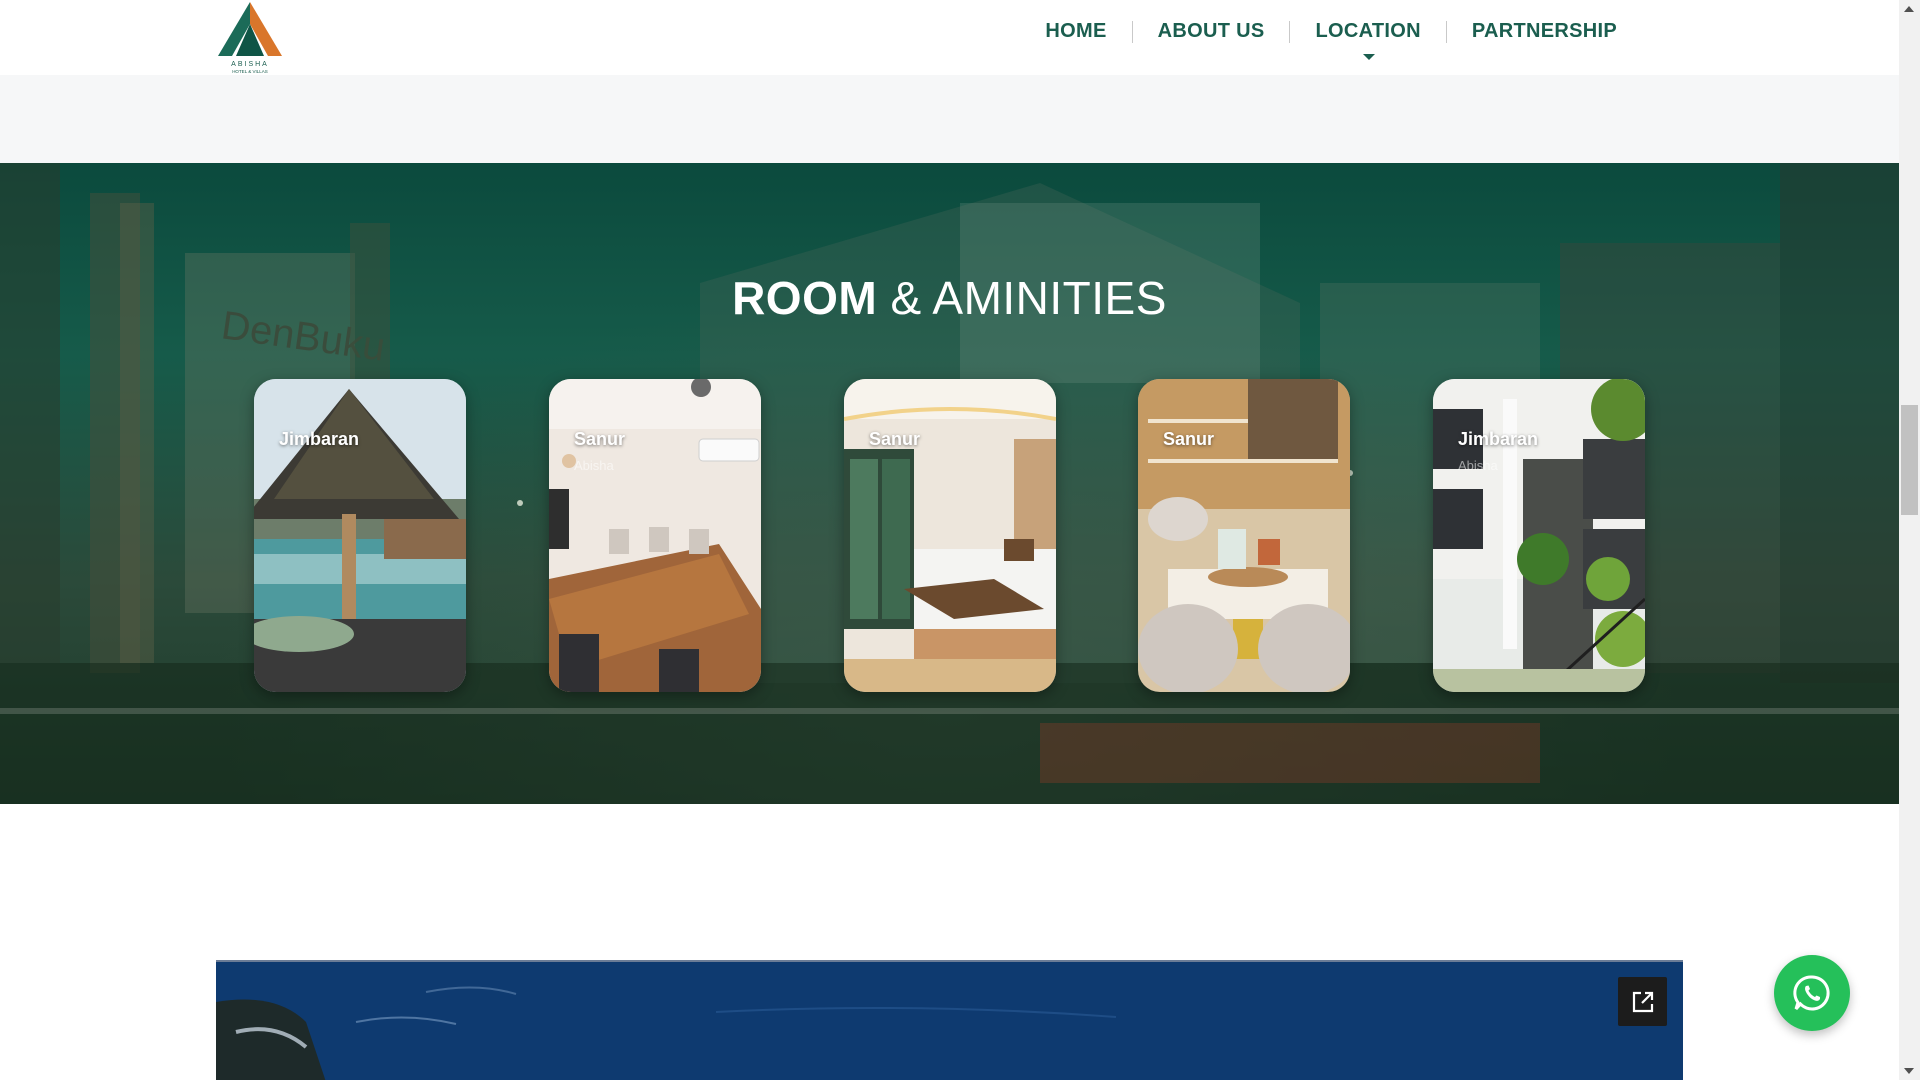 The width and height of the screenshot is (1920, 1080). I want to click on room-card: Sanur Abisha, so click(655, 535).